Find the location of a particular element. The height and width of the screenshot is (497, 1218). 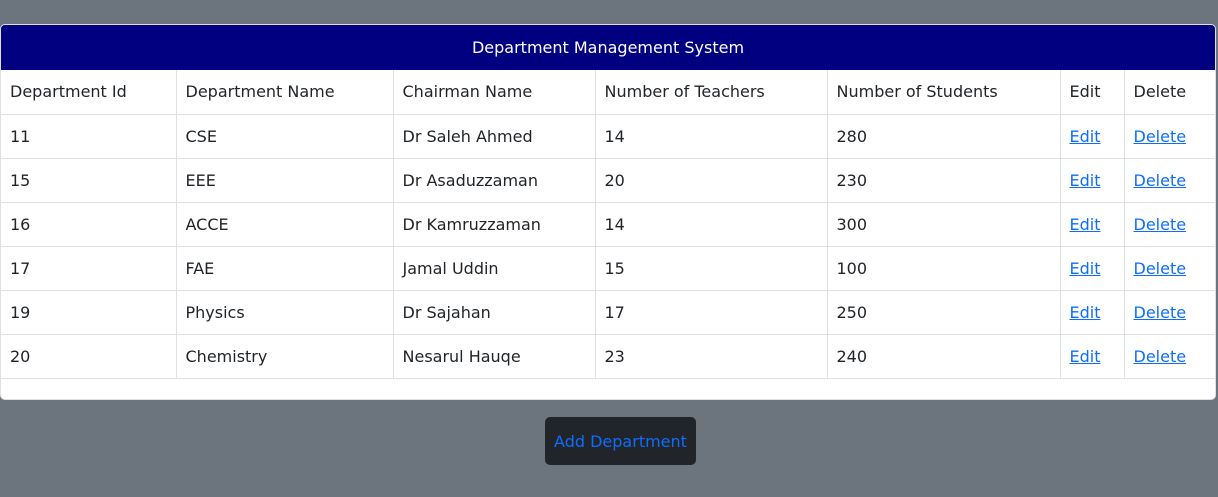

cell-number-of-students: 100 is located at coordinates (944, 268).